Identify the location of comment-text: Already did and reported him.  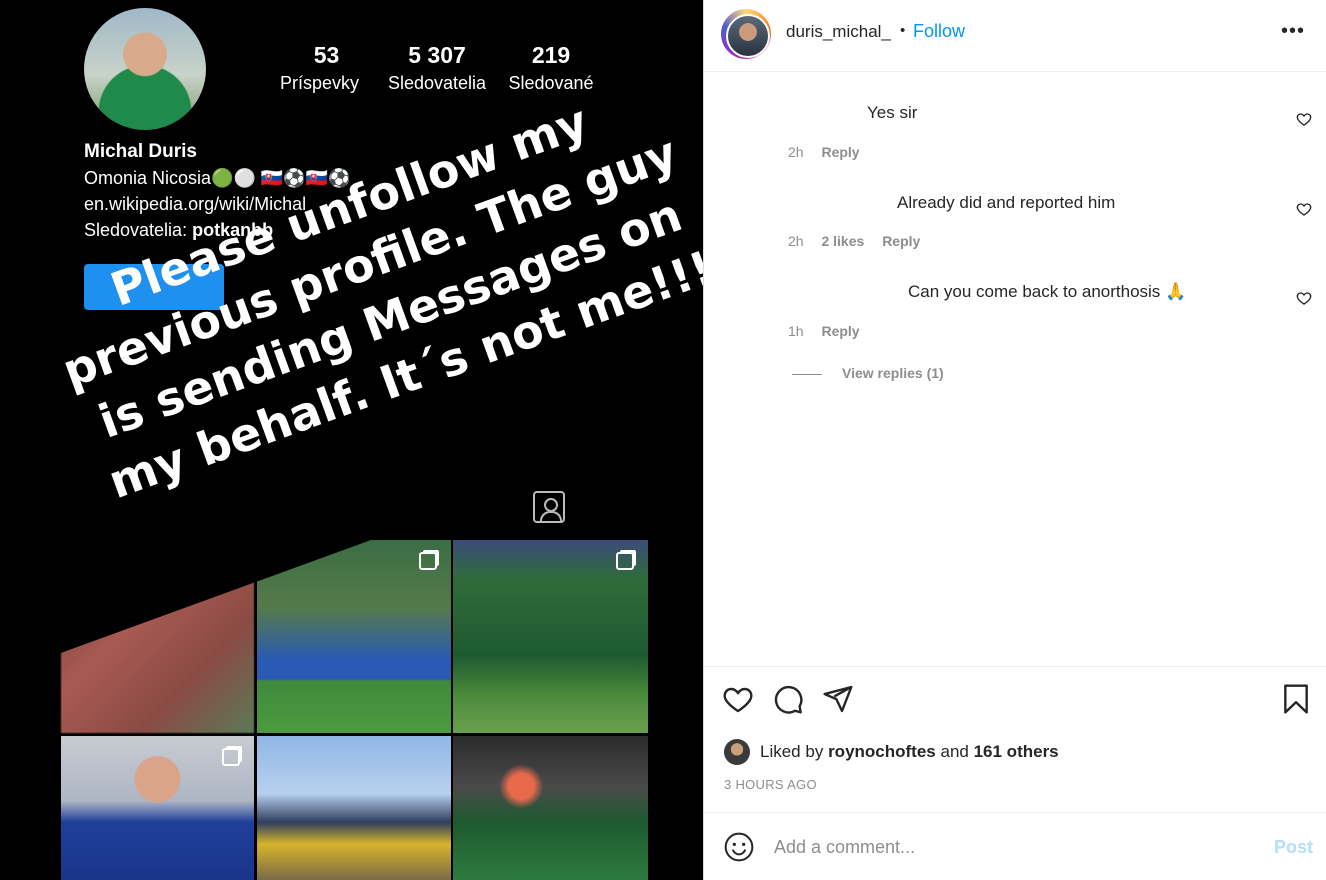
(1006, 202).